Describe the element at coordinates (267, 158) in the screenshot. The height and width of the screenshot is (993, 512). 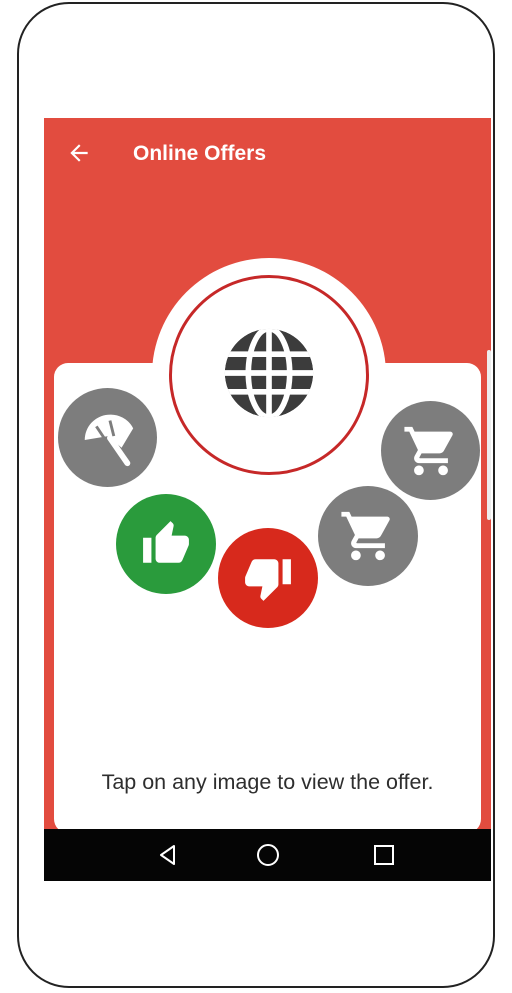
I see `app-bar: Online Offers` at that location.